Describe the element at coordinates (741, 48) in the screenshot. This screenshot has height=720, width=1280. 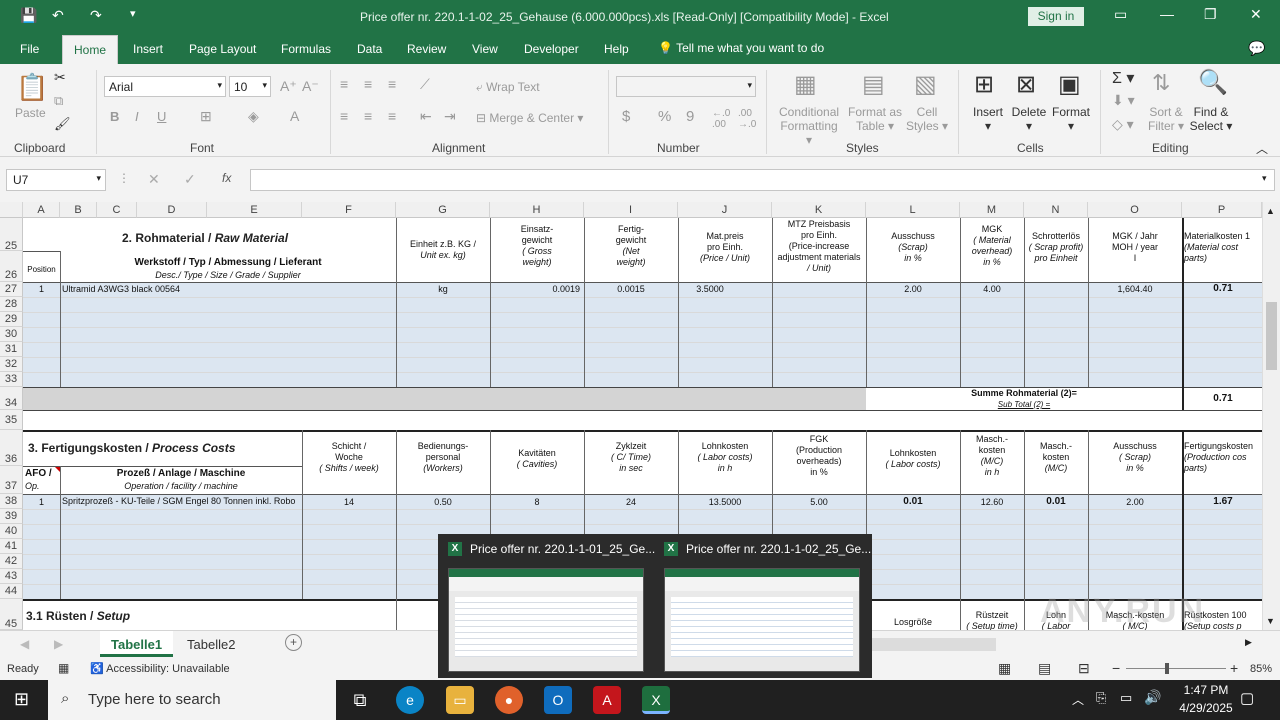
I see `tell-me-search: 💡 Tell me what you want to do` at that location.